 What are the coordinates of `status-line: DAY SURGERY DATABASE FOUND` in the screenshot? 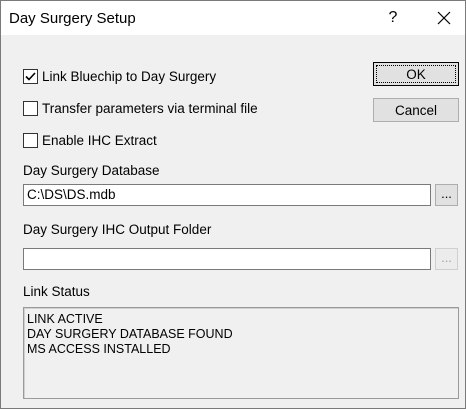 It's located at (130, 334).